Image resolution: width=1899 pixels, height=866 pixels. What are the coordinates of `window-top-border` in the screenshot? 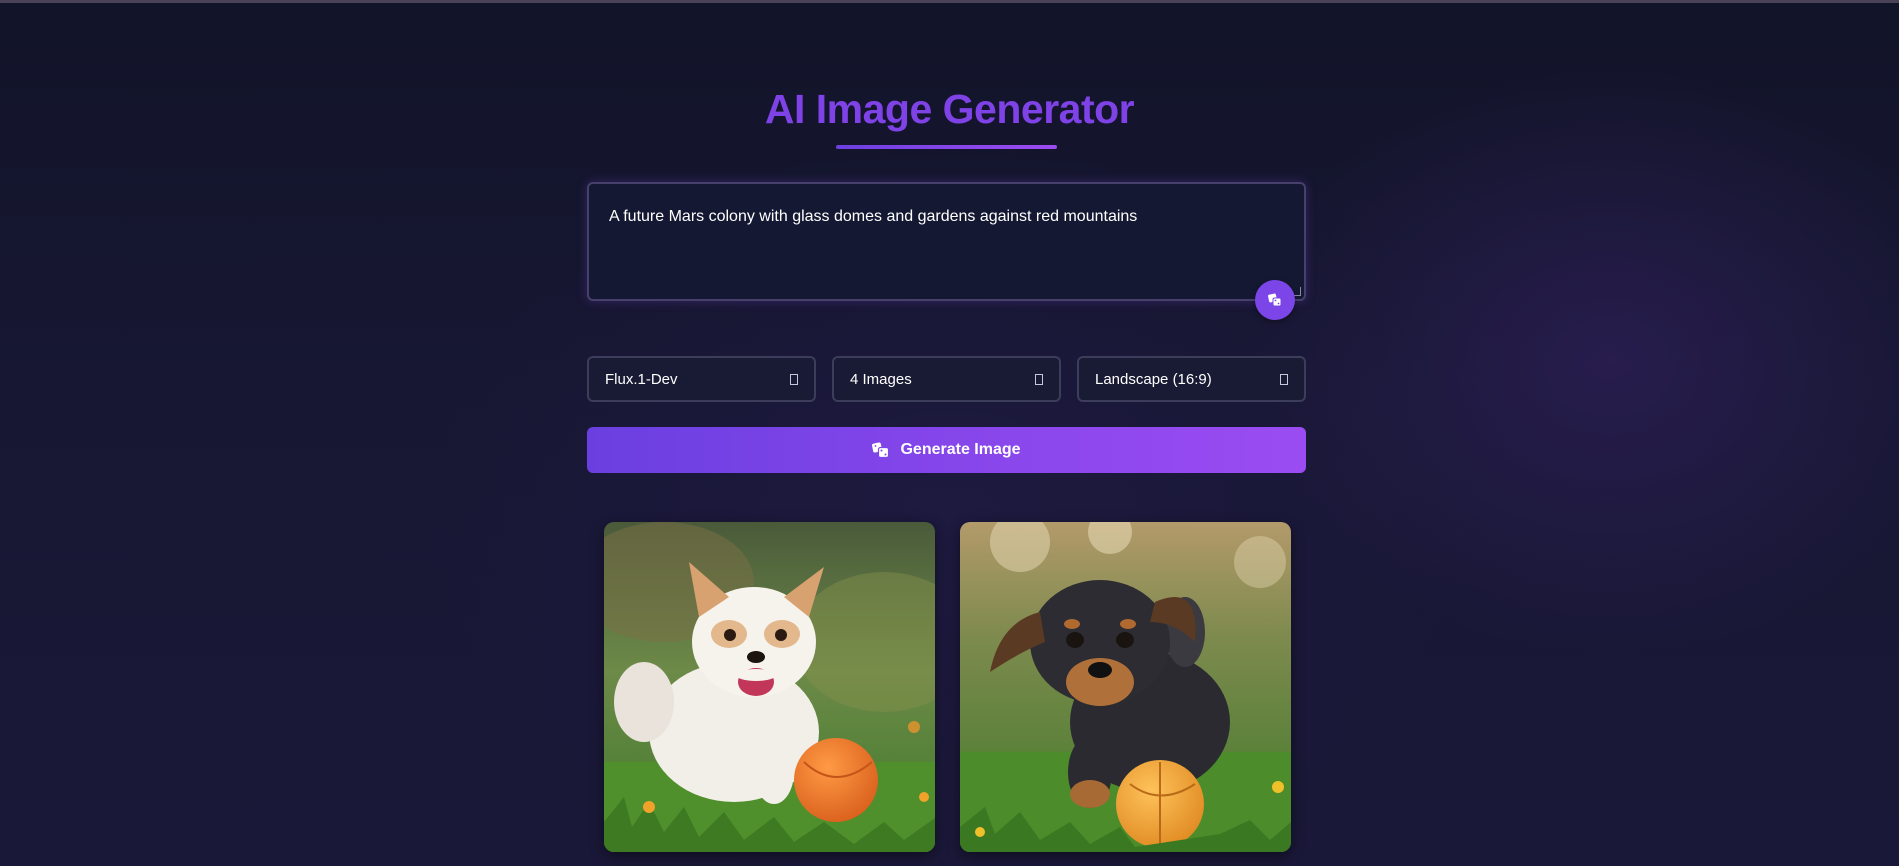 It's located at (949, 1).